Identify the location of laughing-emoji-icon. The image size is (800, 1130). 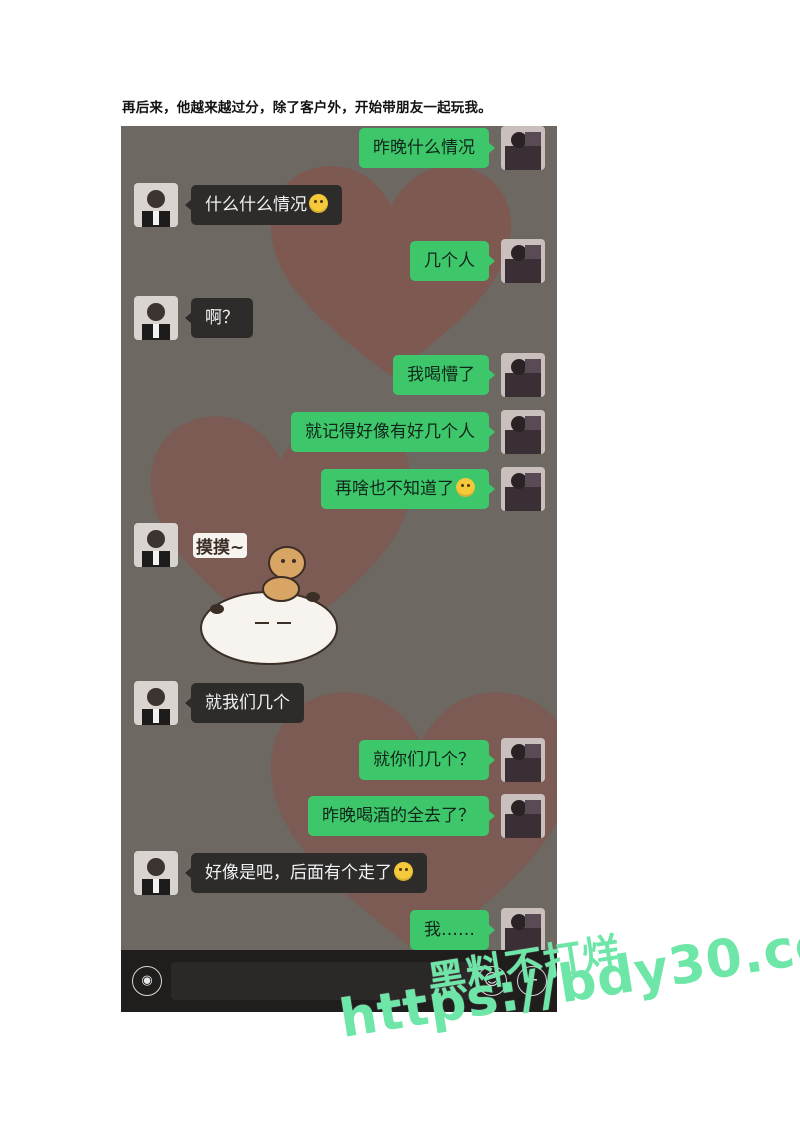
(318, 203).